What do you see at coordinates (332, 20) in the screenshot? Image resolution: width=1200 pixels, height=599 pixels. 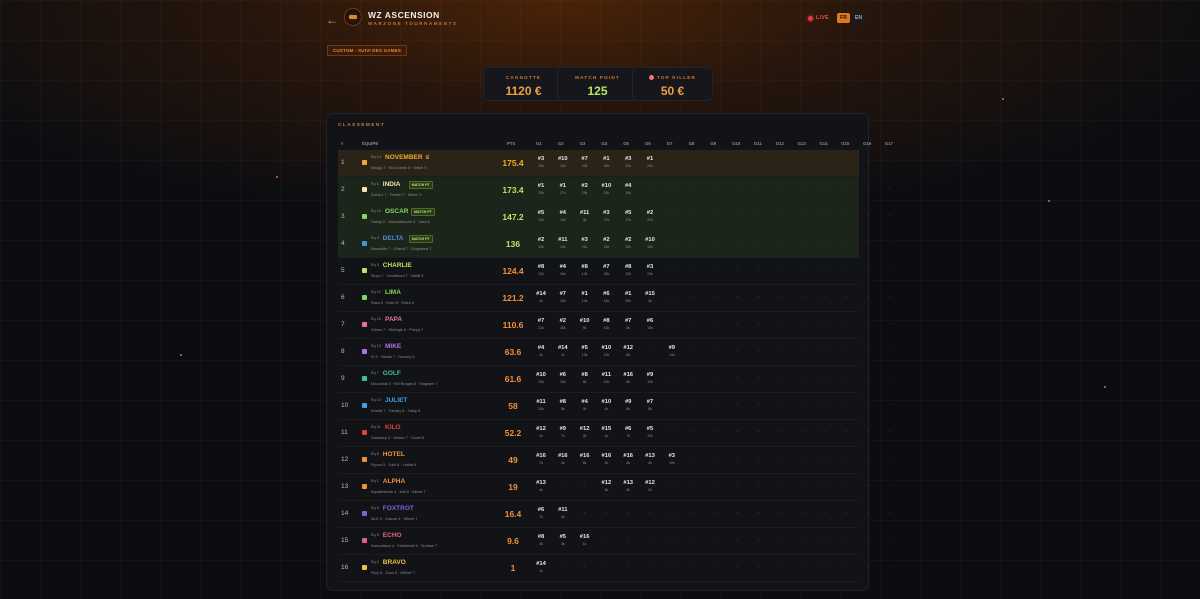 I see `back-arrow-icon: ←` at bounding box center [332, 20].